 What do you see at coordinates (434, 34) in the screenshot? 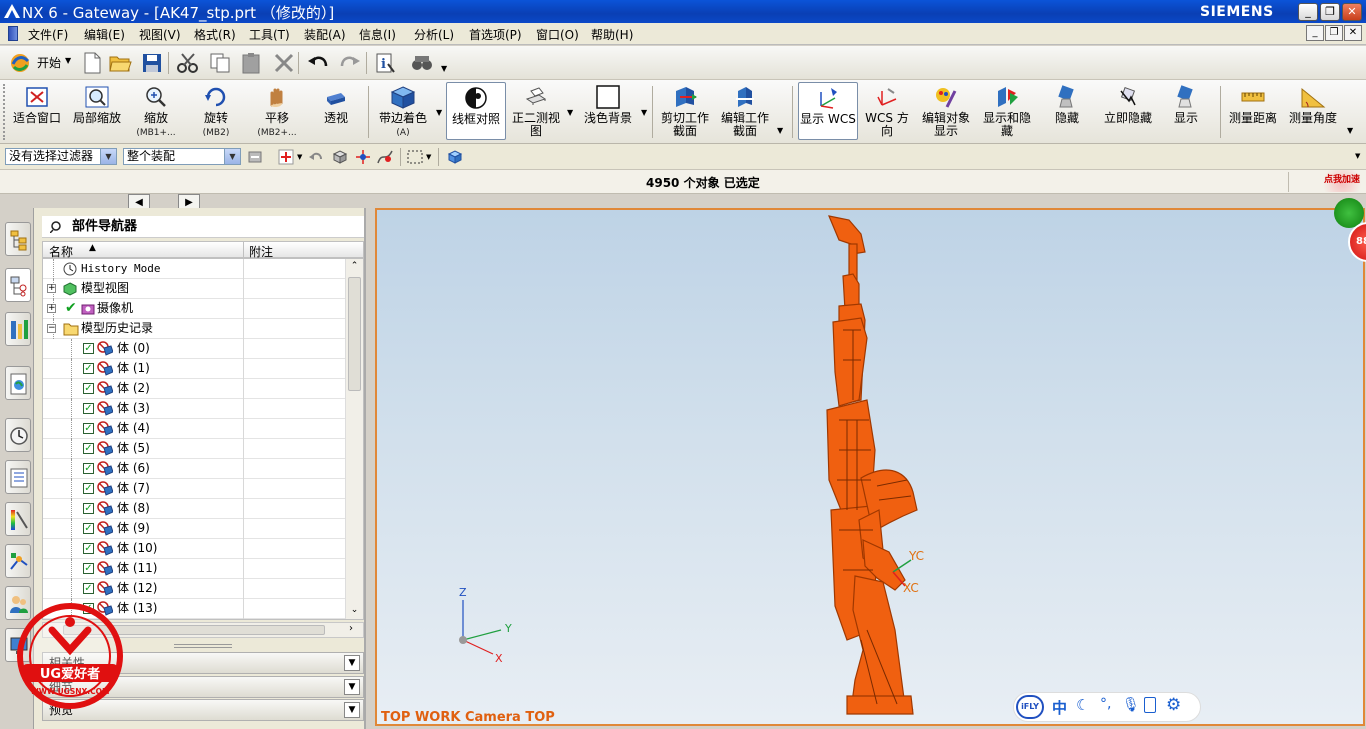
I see `menu-analysis: 分析(L)` at bounding box center [434, 34].